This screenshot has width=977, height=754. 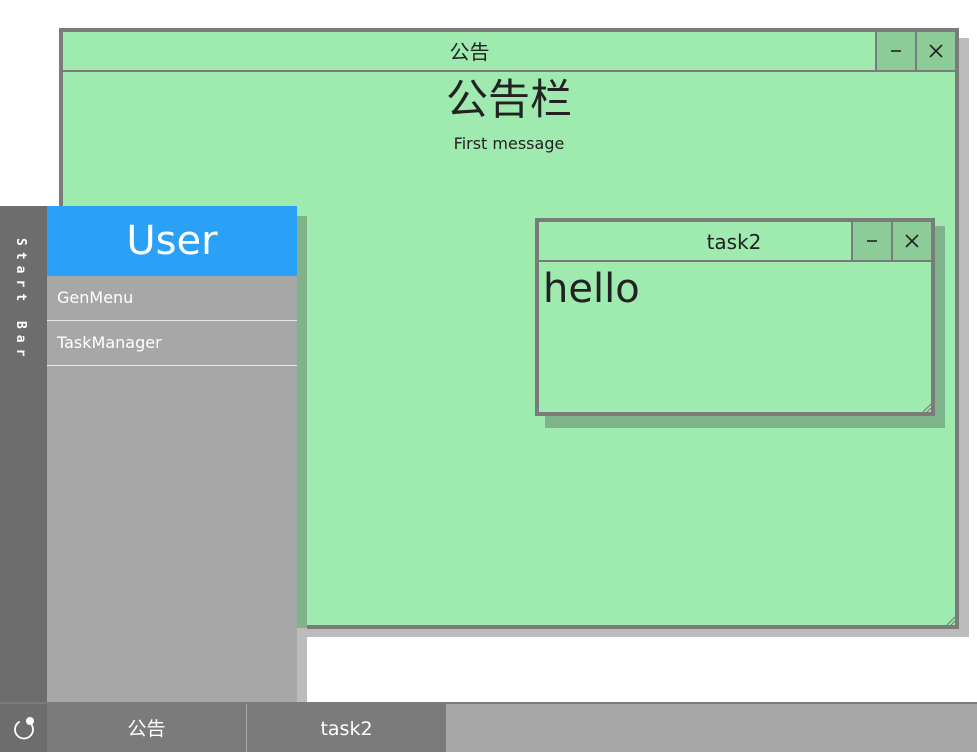 I want to click on power-icon, so click(x=23, y=728).